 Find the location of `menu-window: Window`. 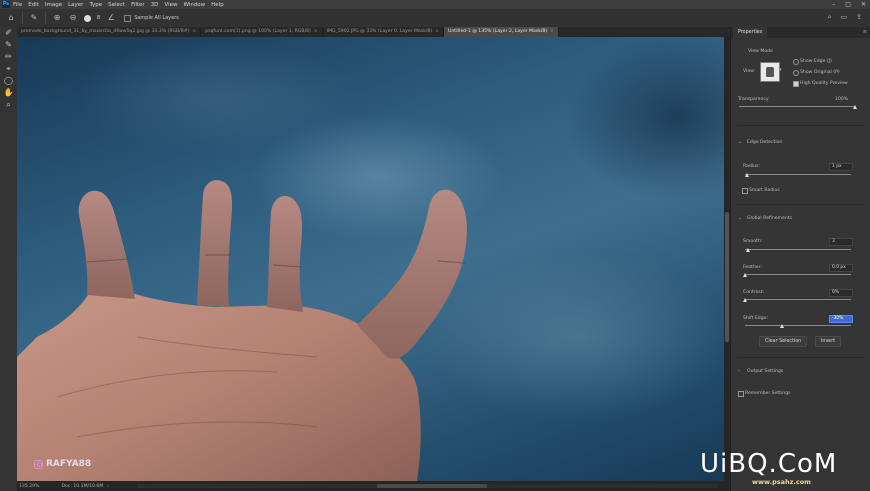

menu-window: Window is located at coordinates (194, 5).